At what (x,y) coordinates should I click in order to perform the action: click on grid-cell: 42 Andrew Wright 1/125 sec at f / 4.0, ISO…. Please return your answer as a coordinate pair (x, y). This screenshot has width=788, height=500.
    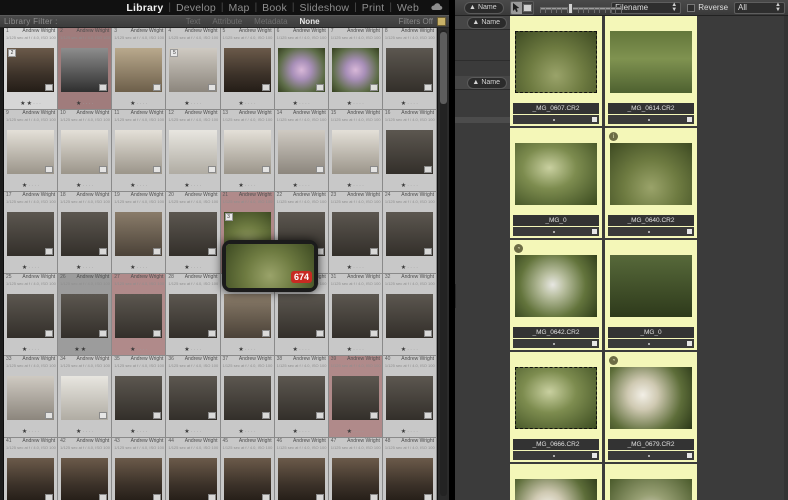
    Looking at the image, I should click on (85, 469).